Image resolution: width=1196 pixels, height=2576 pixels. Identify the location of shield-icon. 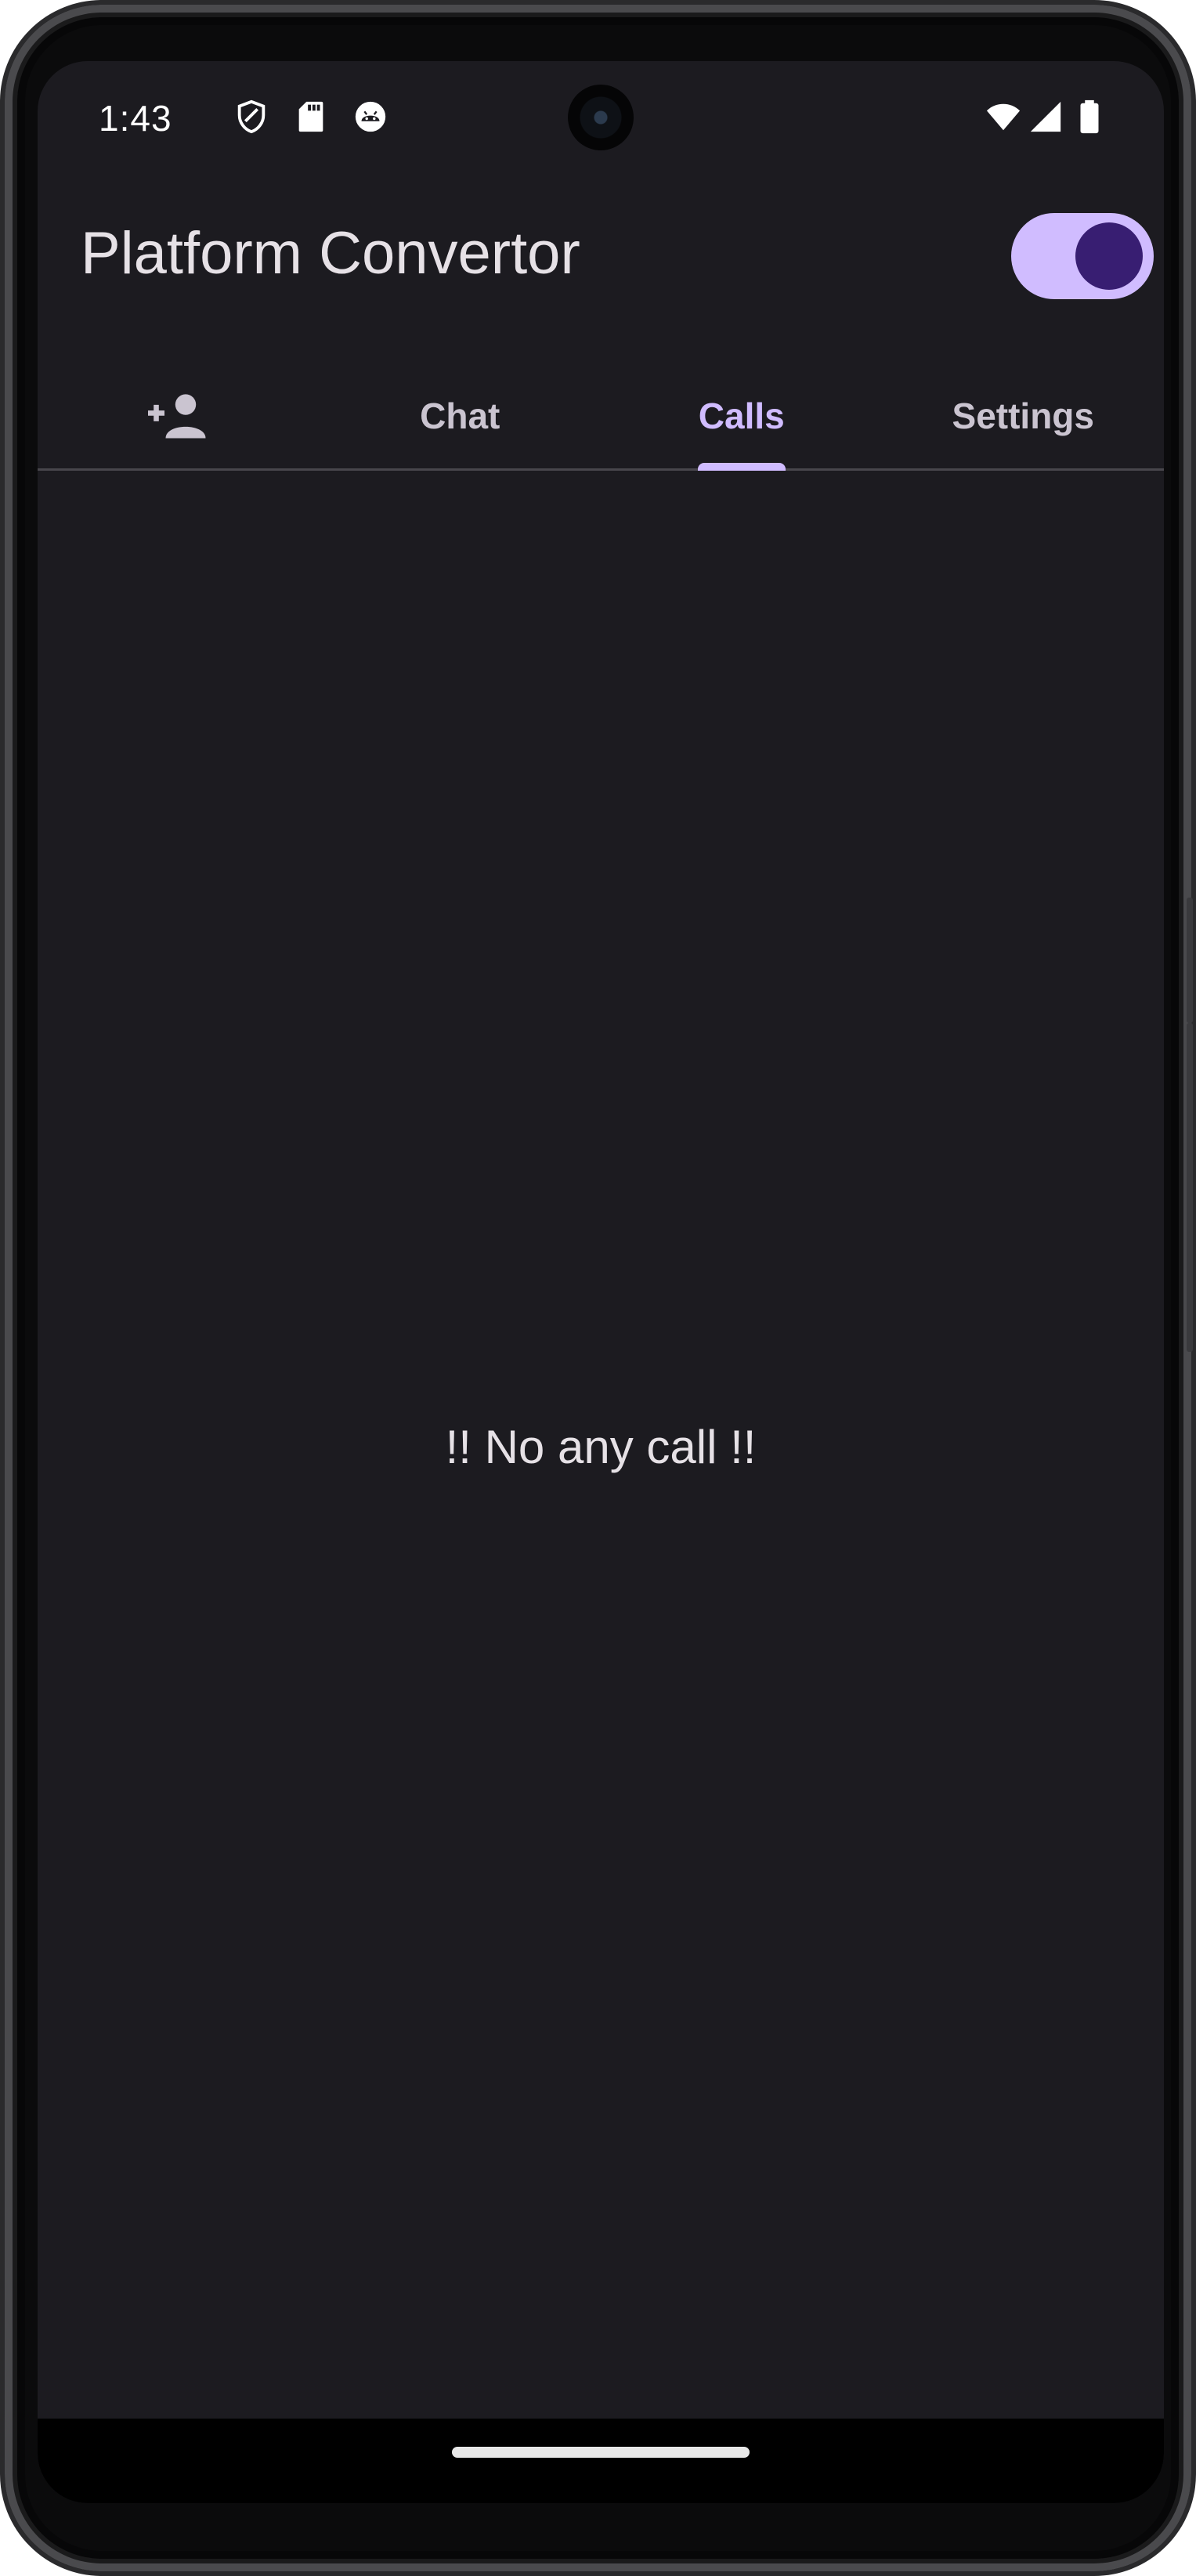
(251, 116).